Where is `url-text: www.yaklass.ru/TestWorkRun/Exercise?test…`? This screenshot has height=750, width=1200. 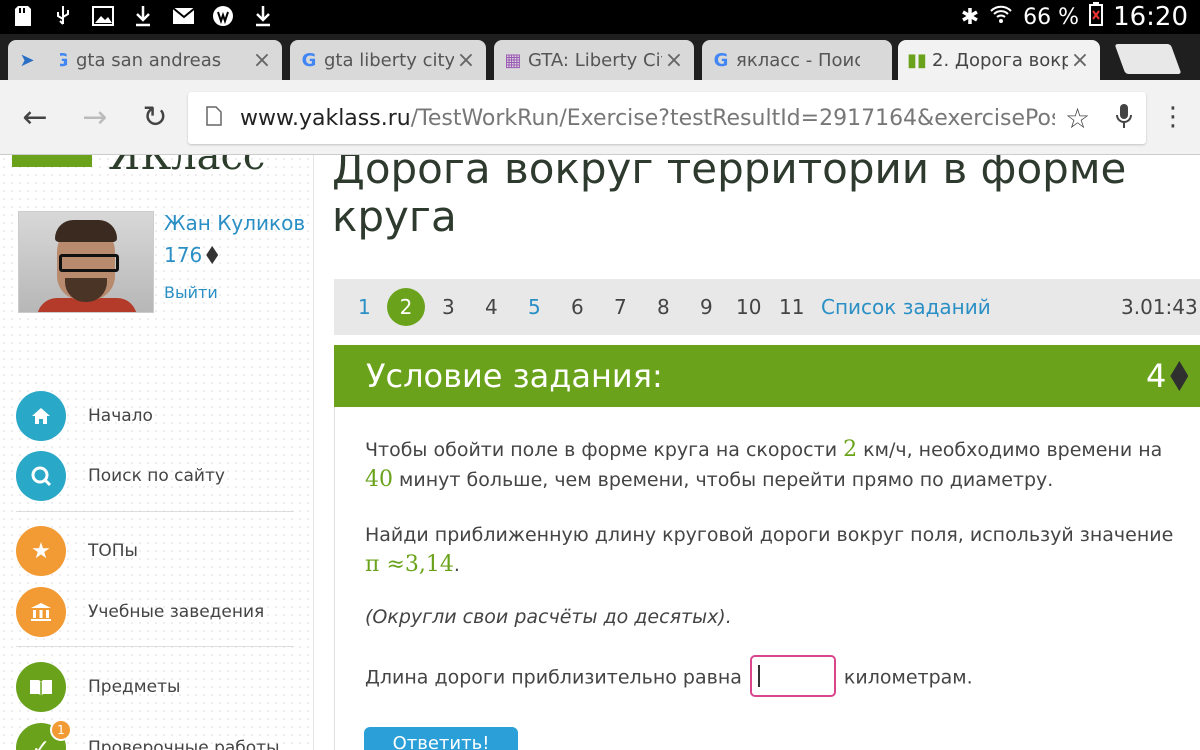 url-text: www.yaklass.ru/TestWorkRun/Exercise?test… is located at coordinates (647, 118).